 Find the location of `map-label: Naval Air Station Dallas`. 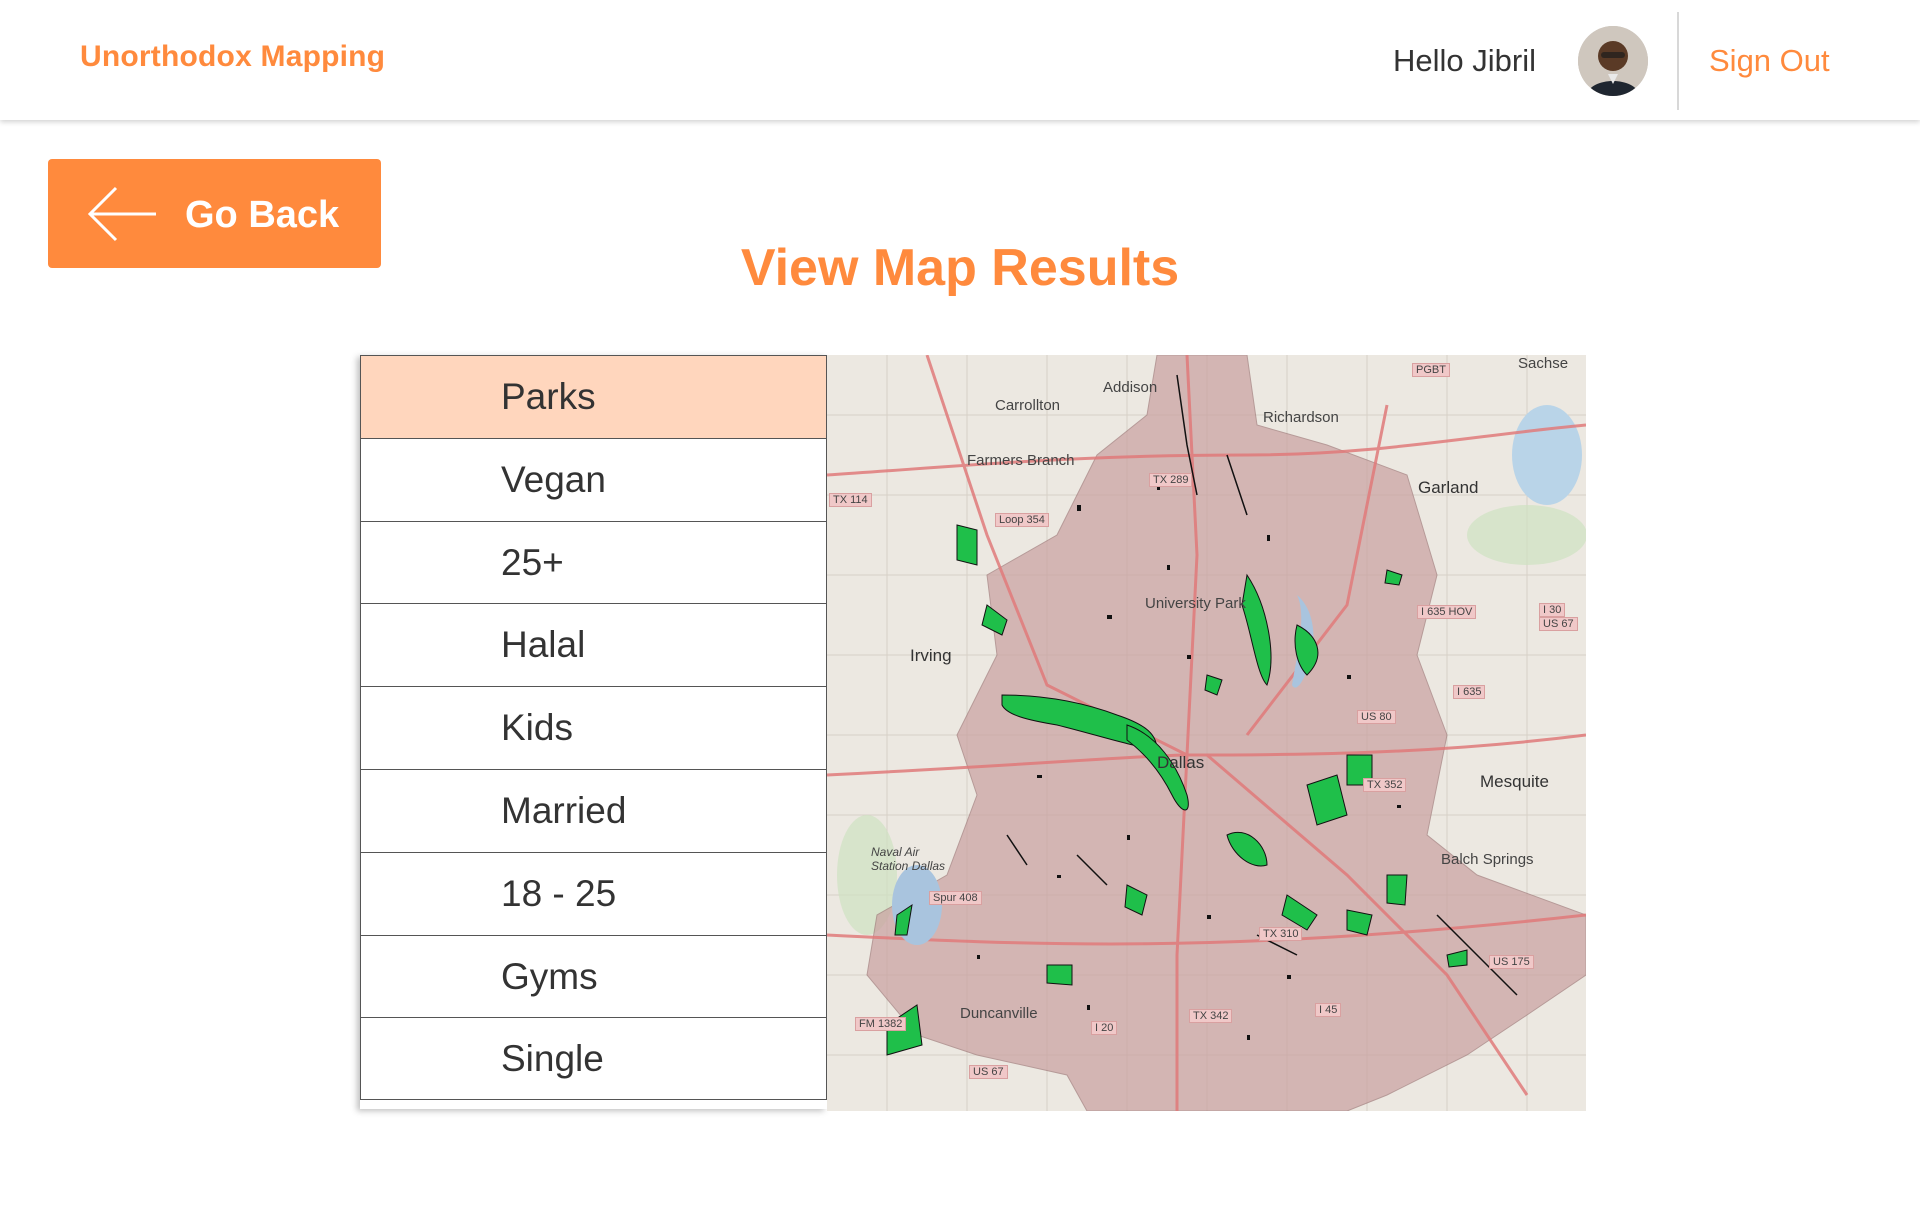

map-label: Naval Air Station Dallas is located at coordinates (908, 859).